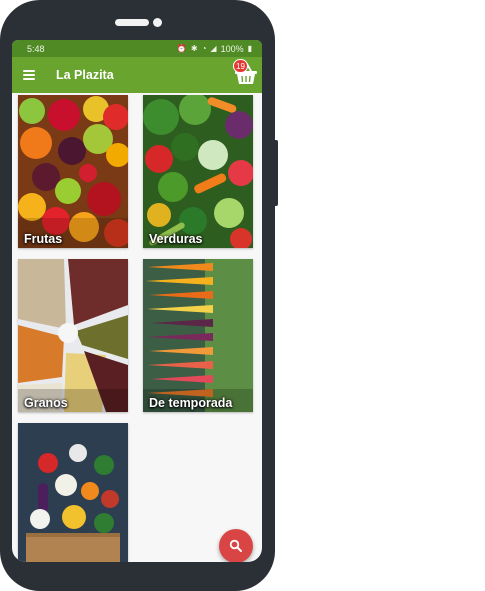 This screenshot has width=485, height=591. I want to click on category-tile-canasta, so click(73, 492).